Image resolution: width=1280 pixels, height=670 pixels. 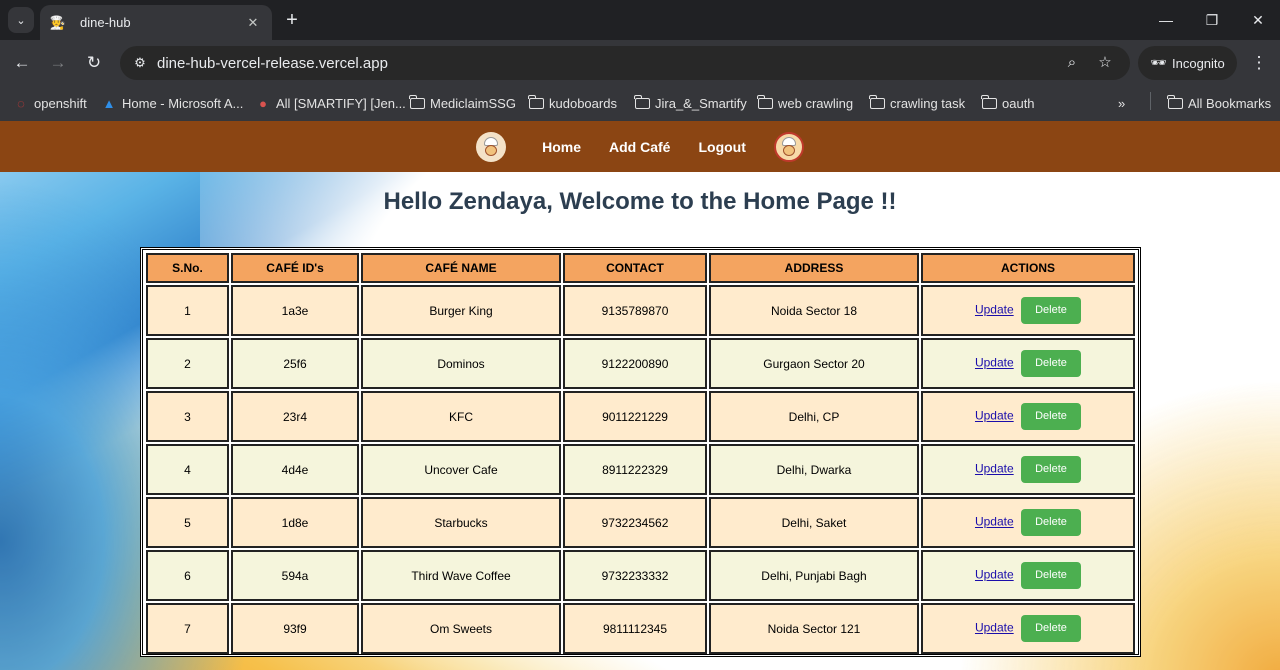 What do you see at coordinates (187, 628) in the screenshot?
I see `cell-sno: 7` at bounding box center [187, 628].